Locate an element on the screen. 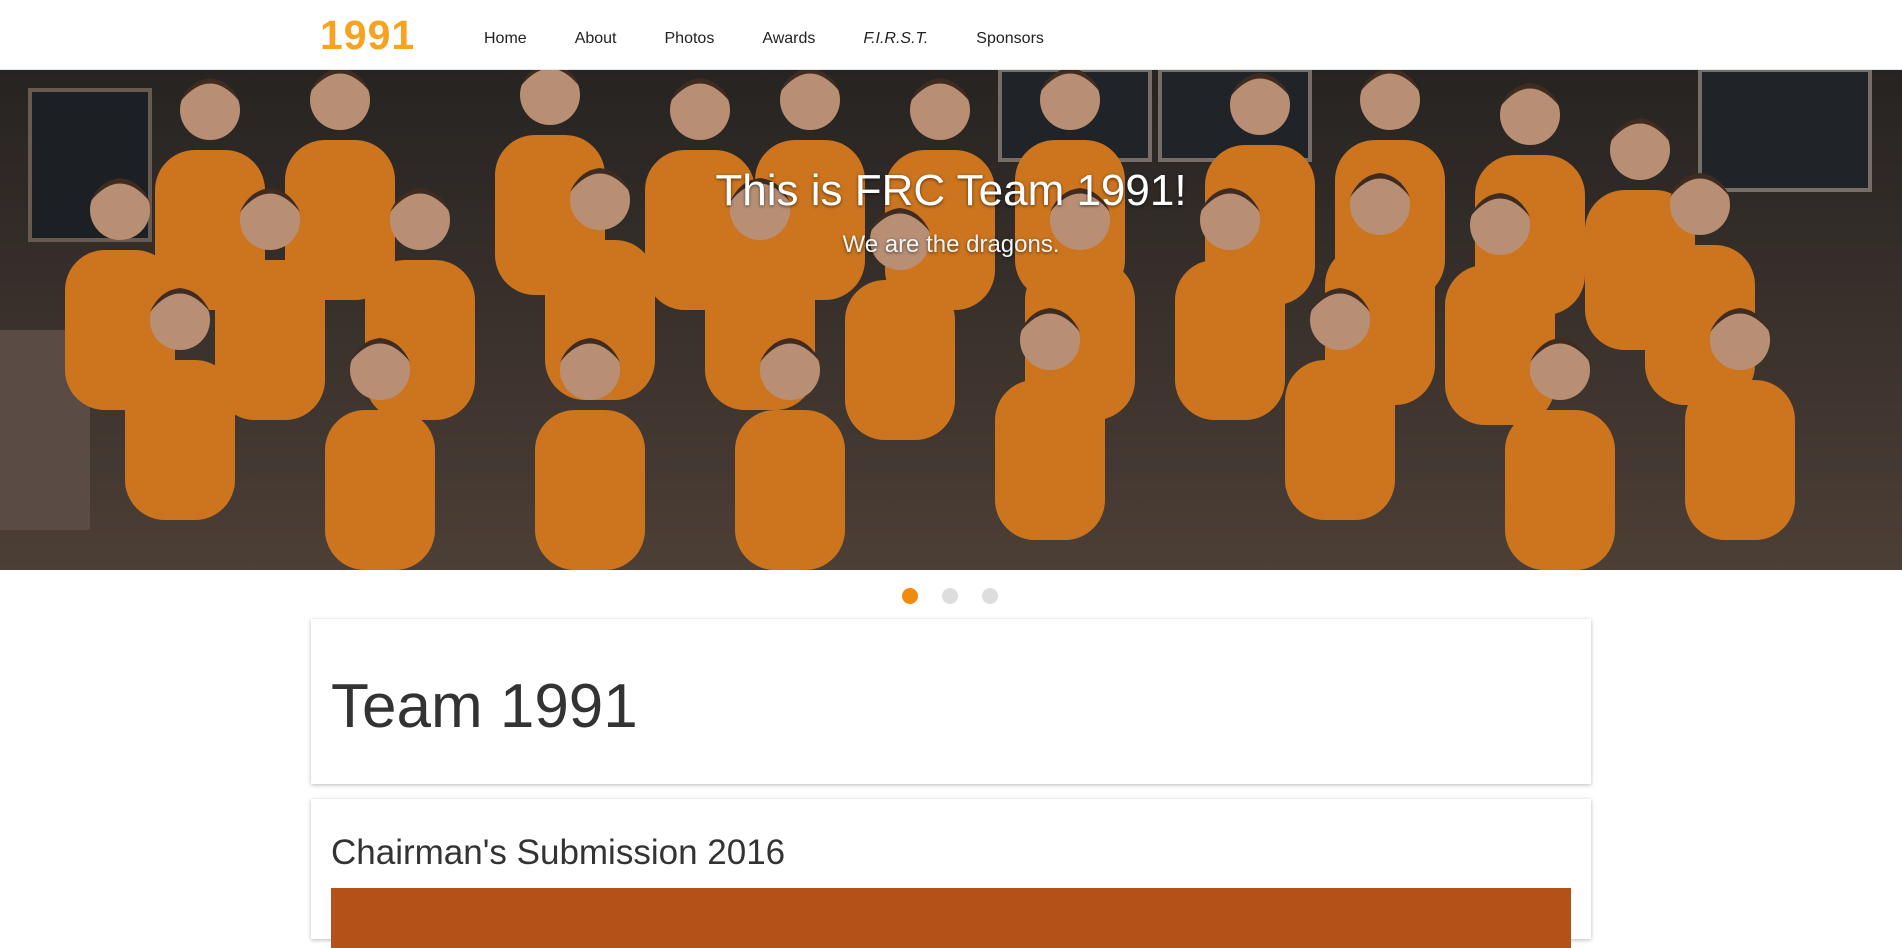  hero-subtitle: We are the dragons. is located at coordinates (951, 244).